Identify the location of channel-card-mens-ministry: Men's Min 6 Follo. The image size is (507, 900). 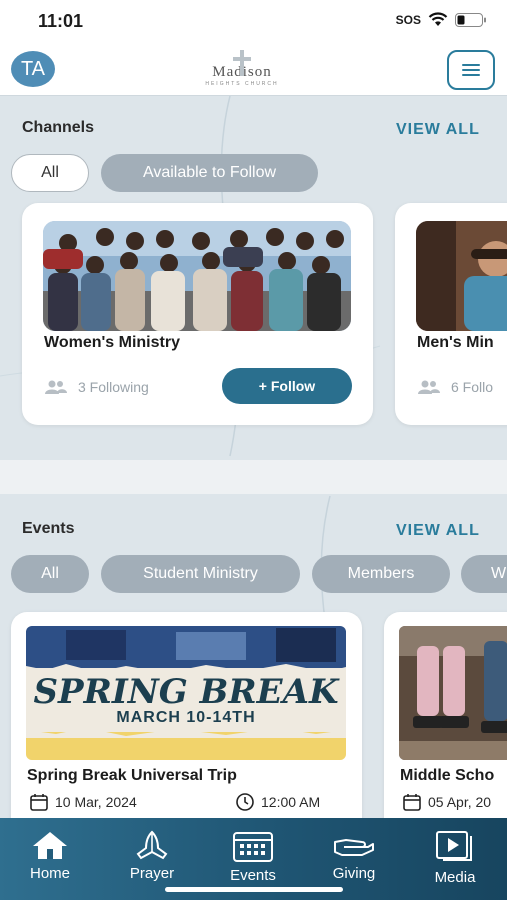
(451, 314).